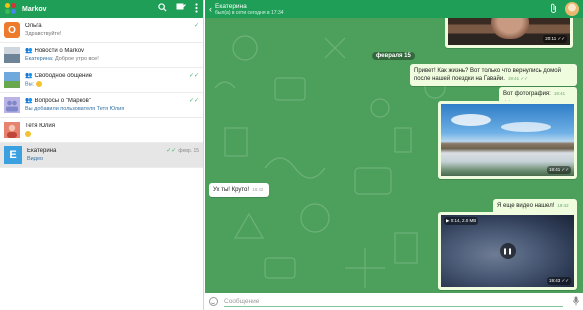 This screenshot has height=310, width=583. Describe the element at coordinates (249, 12) in the screenshot. I see `peer-status: был(а) в сети сегодня в 17:34` at that location.